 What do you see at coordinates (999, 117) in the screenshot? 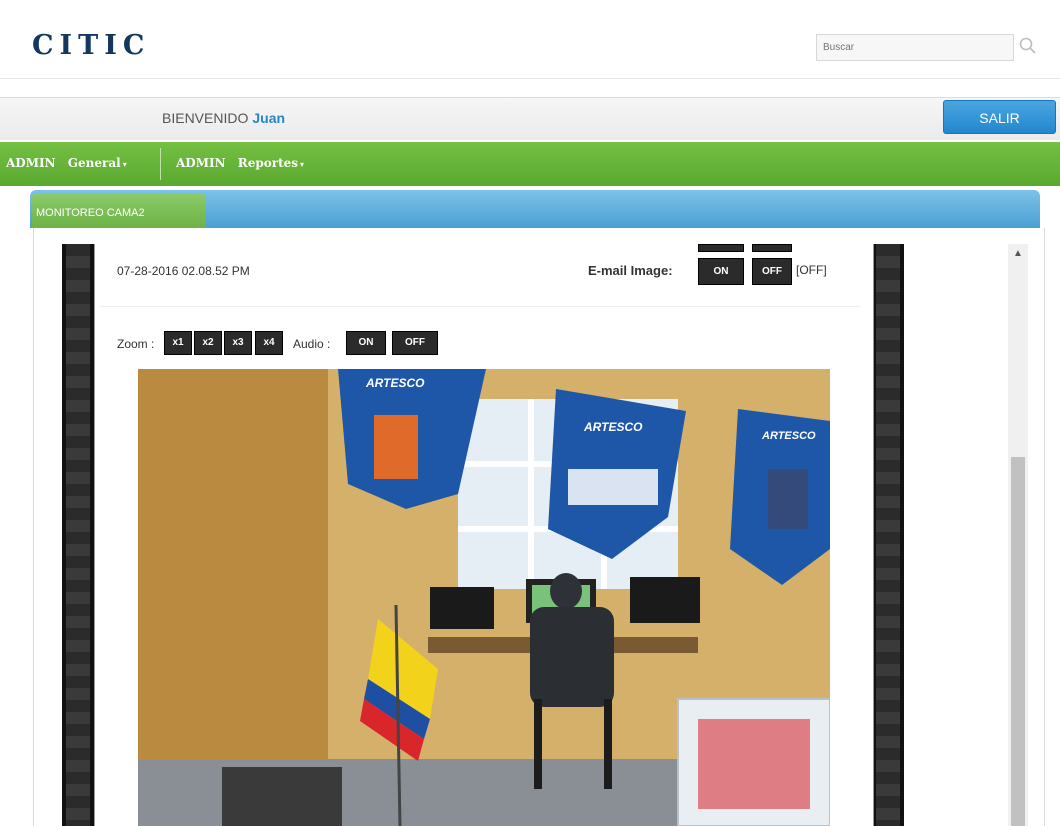
I see `logout-button: SALIR` at bounding box center [999, 117].